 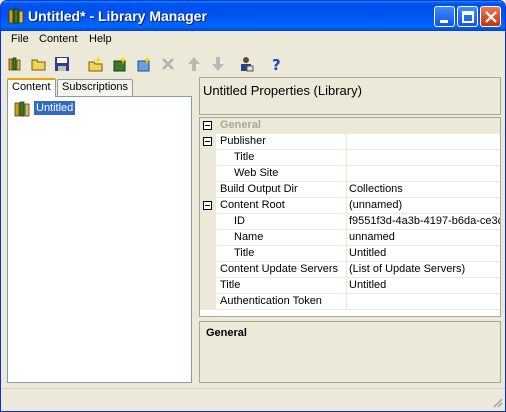 What do you see at coordinates (253, 399) in the screenshot?
I see `status-bar` at bounding box center [253, 399].